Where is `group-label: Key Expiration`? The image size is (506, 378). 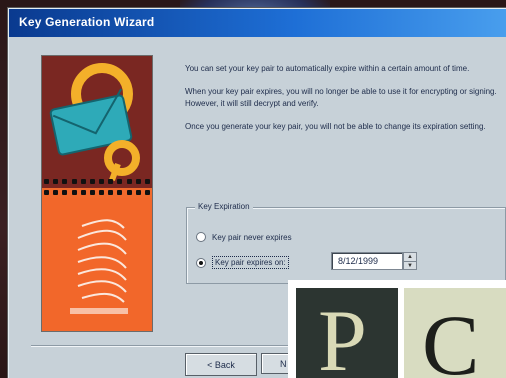
group-label: Key Expiration is located at coordinates (224, 207).